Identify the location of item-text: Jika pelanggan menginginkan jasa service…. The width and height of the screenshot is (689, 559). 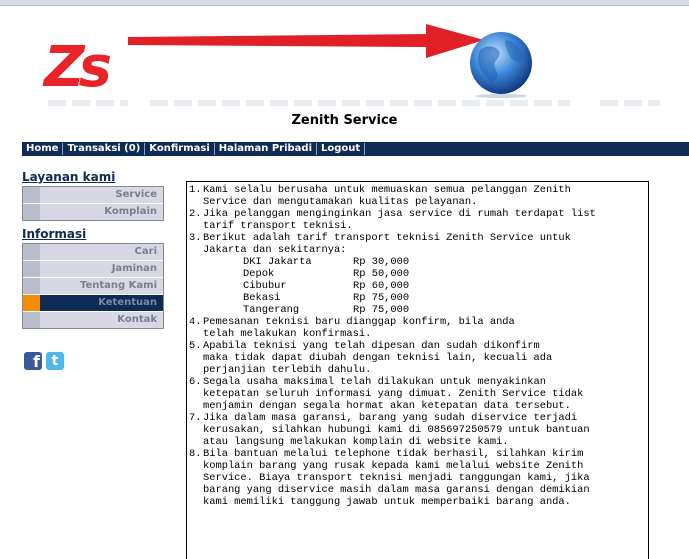
(399, 220).